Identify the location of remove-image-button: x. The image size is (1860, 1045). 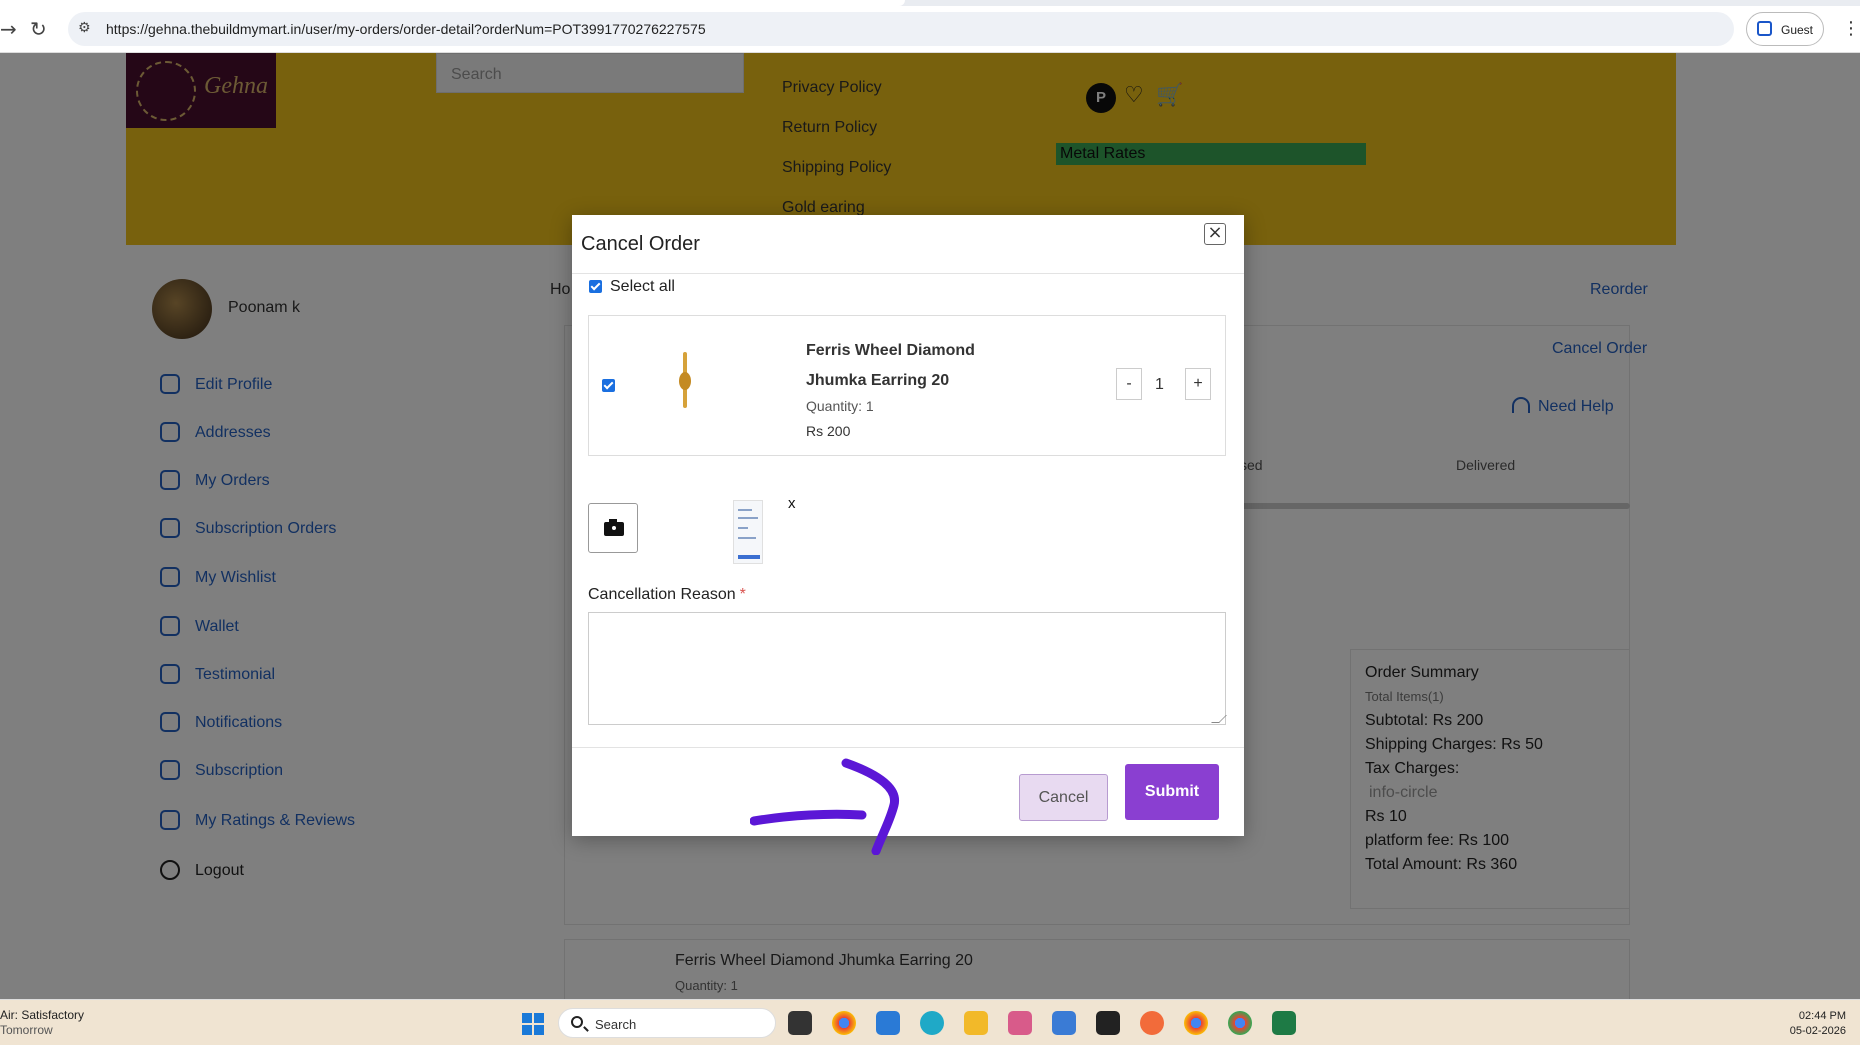
(792, 503).